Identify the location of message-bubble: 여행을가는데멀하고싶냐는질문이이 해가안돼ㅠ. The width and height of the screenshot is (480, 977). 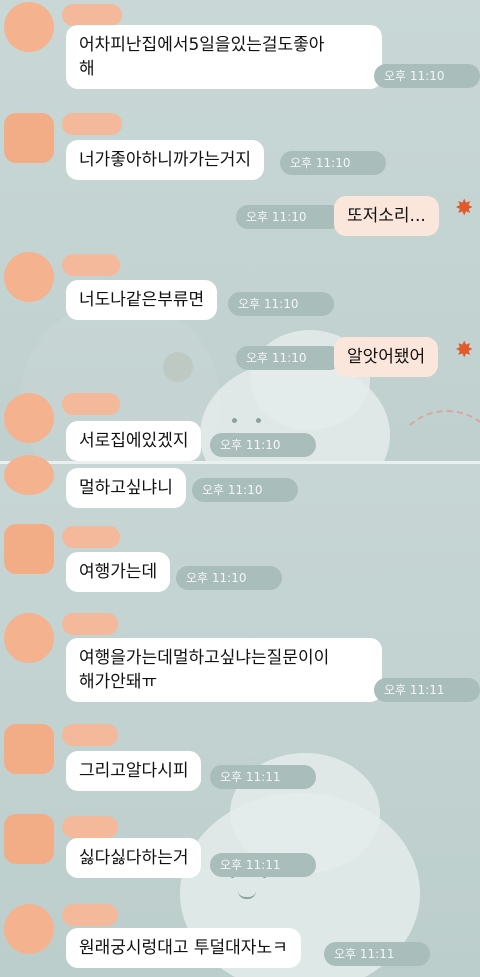
(224, 670).